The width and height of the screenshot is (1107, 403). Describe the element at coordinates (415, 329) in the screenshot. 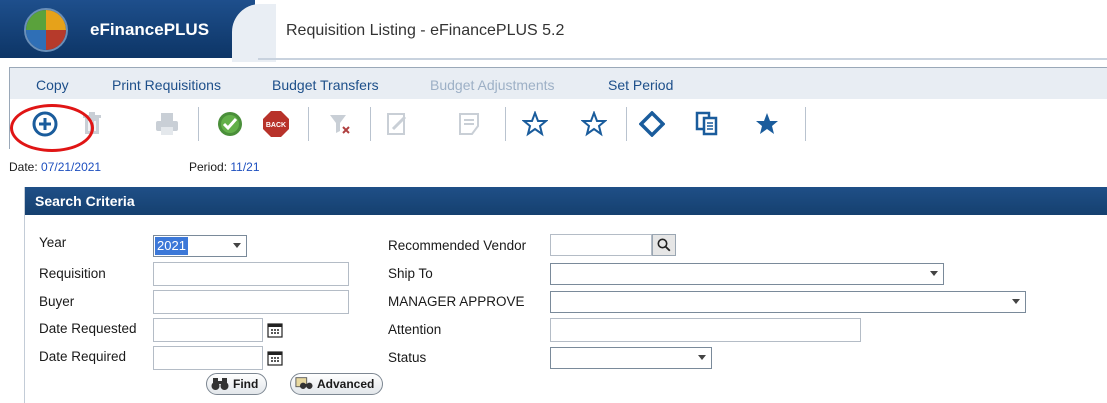

I see `attention-label: Attention` at that location.